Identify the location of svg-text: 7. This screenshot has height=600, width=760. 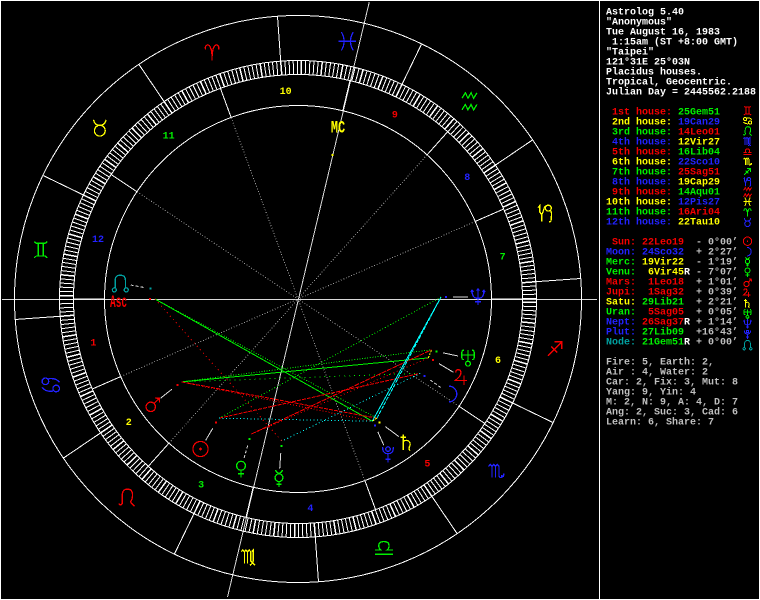
(503, 258).